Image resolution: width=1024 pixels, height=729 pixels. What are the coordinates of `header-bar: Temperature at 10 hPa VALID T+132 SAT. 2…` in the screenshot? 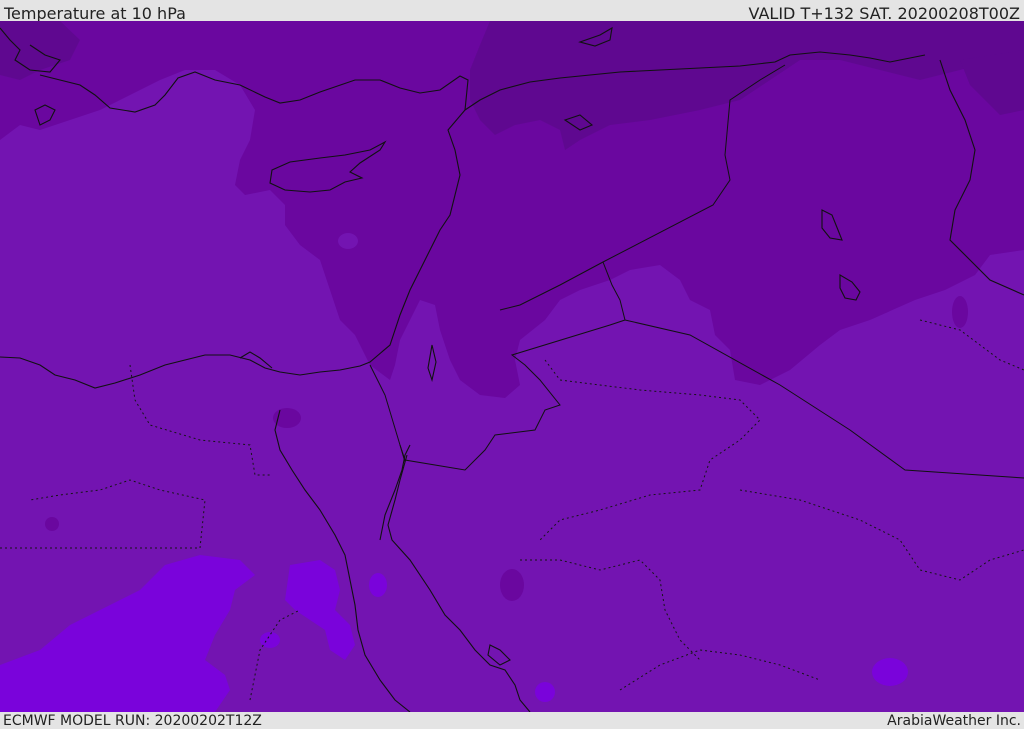 It's located at (512, 11).